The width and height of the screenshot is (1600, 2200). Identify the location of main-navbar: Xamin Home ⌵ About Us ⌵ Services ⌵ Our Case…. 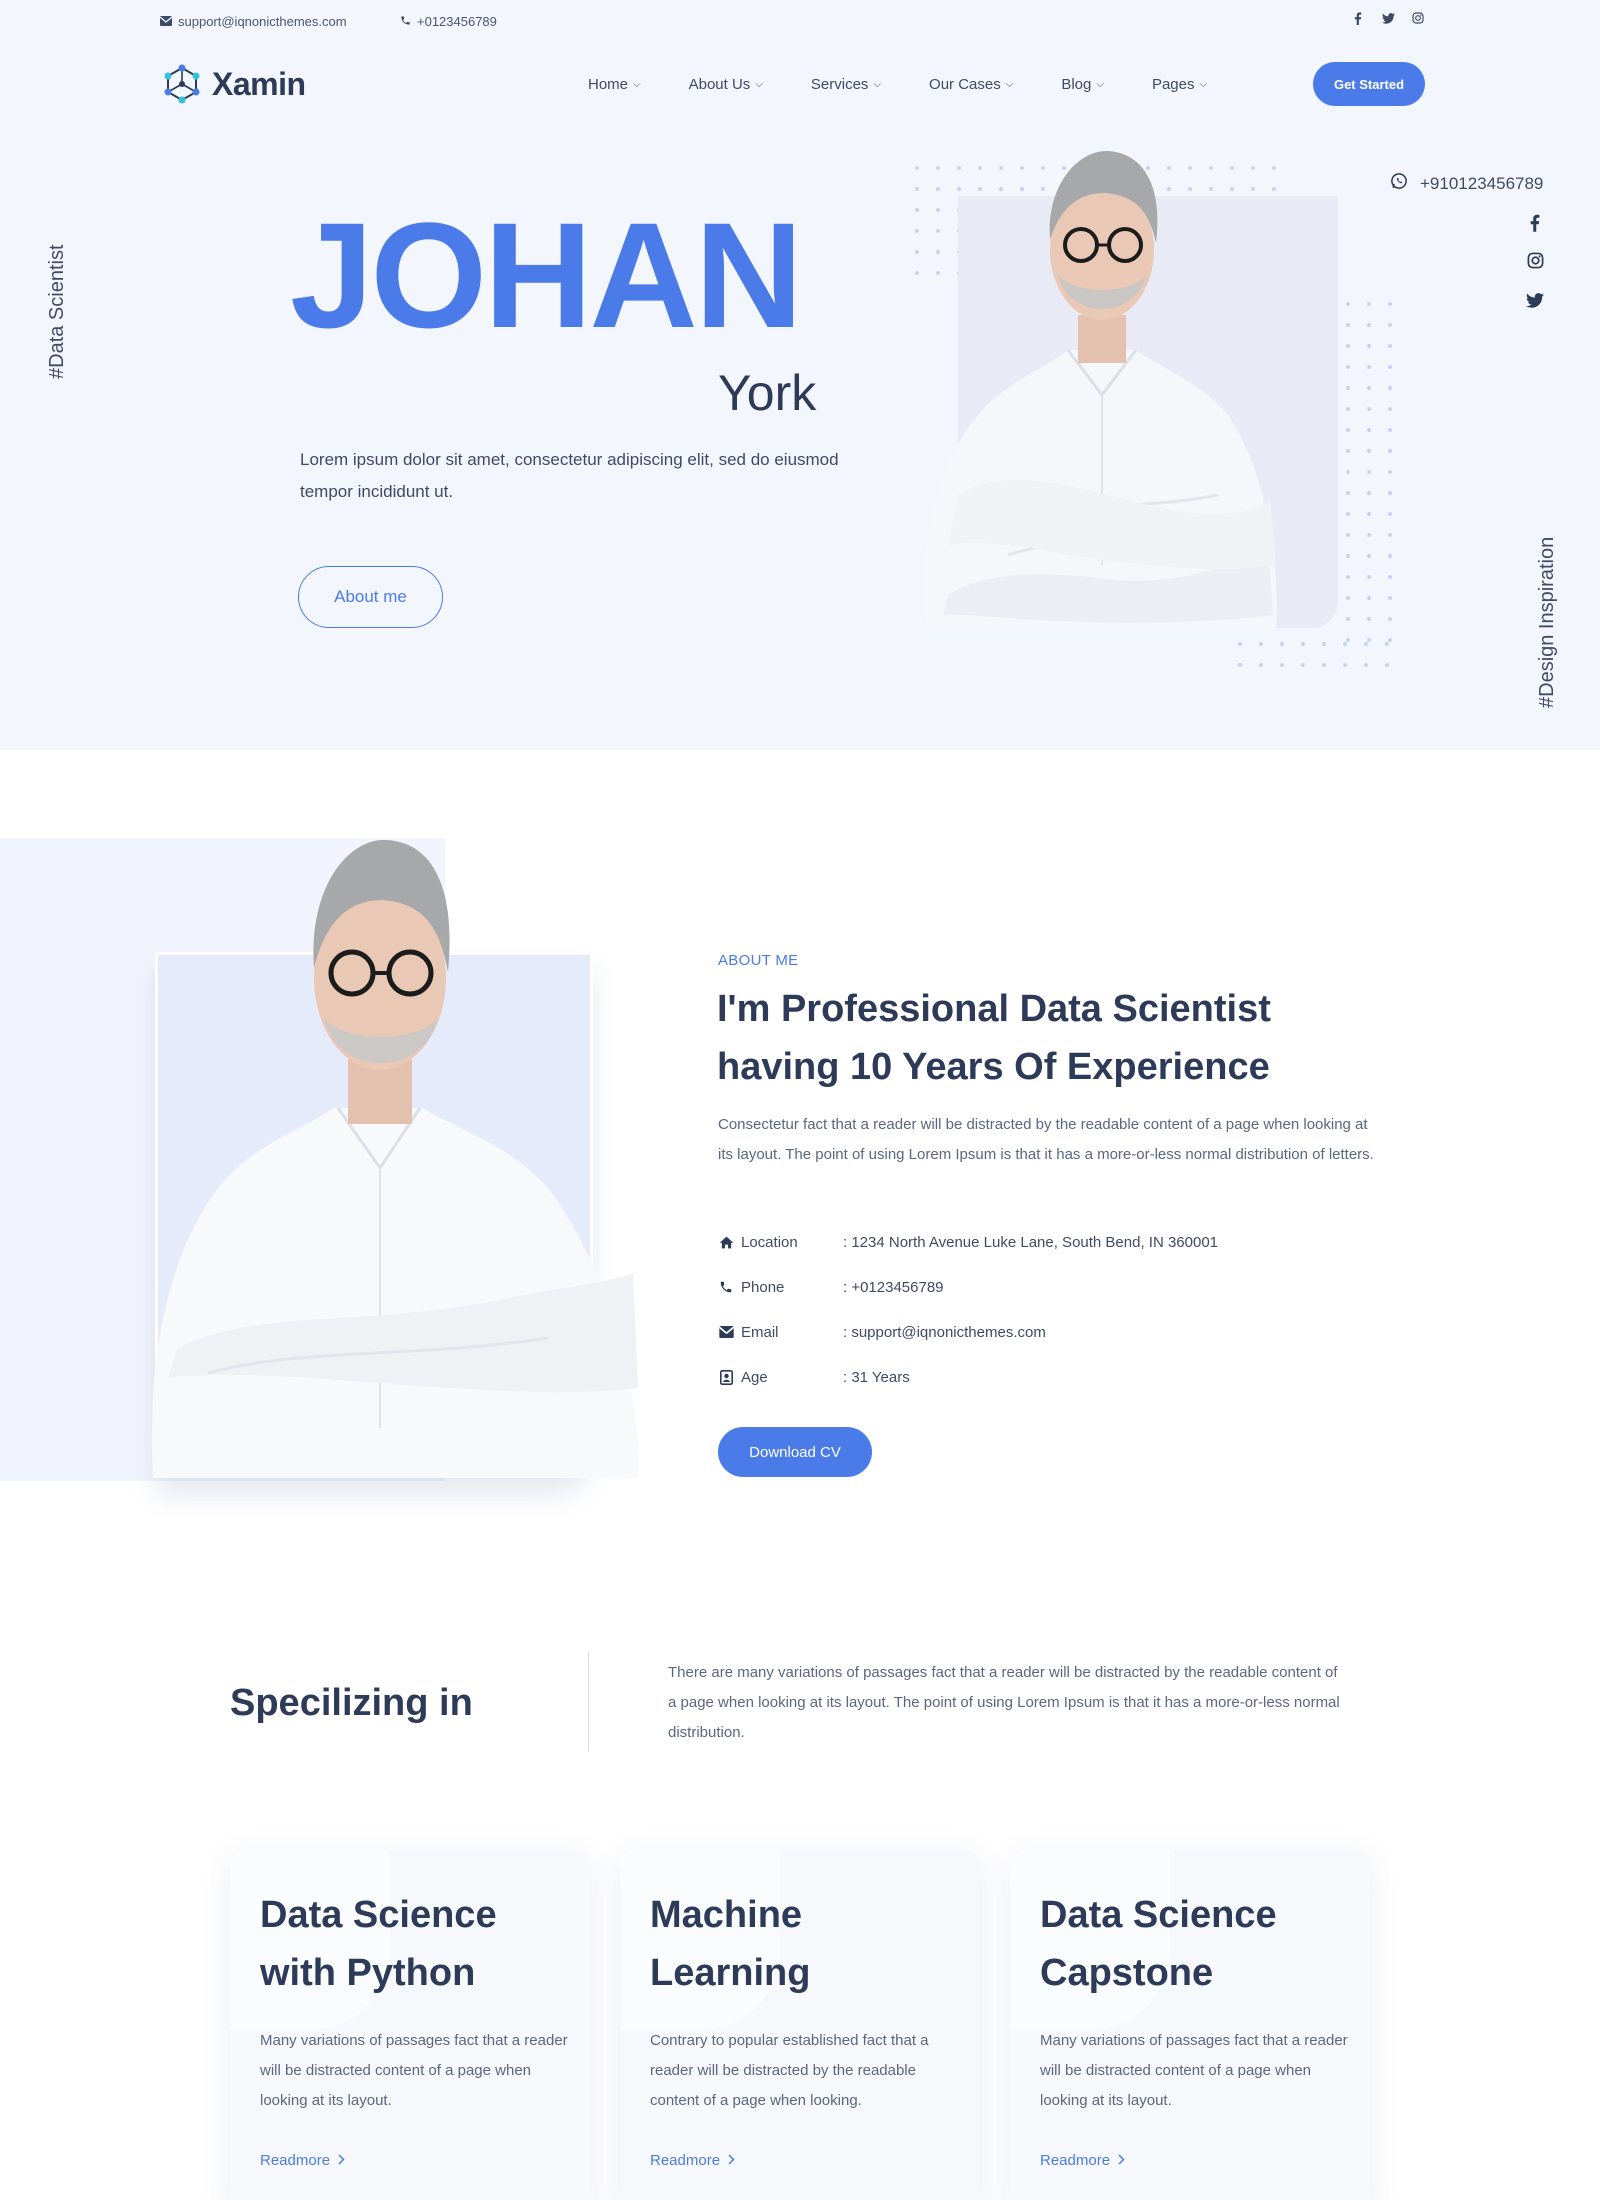
(792, 84).